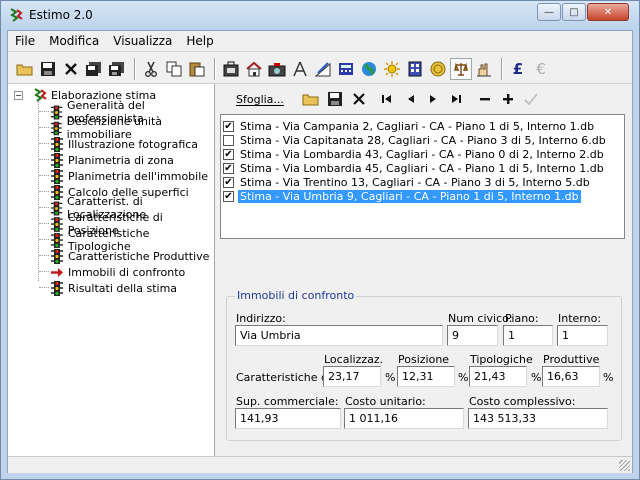  I want to click on compass-button, so click(300, 69).